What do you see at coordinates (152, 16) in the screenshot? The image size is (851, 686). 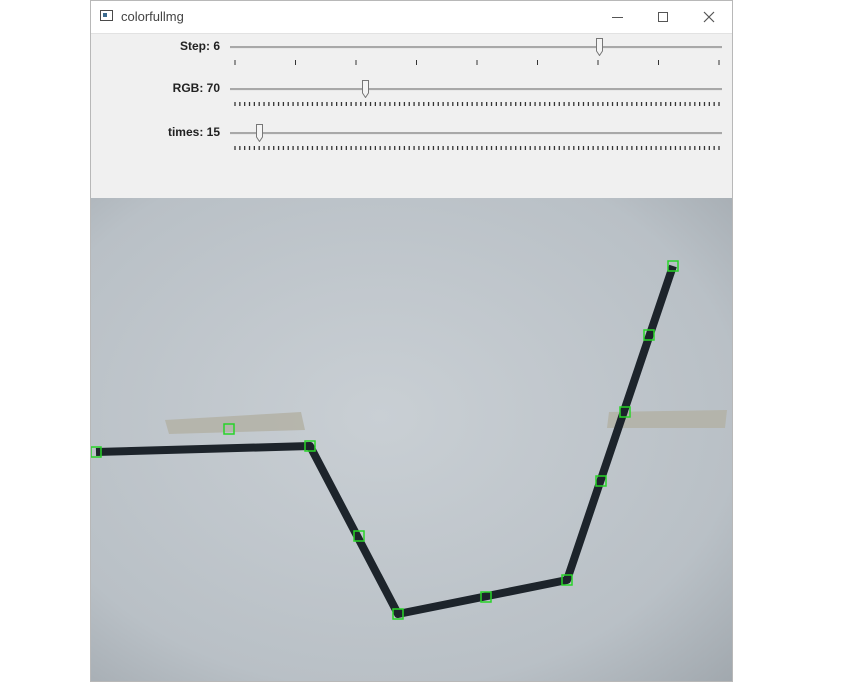 I see `window-title: colorfullmg` at bounding box center [152, 16].